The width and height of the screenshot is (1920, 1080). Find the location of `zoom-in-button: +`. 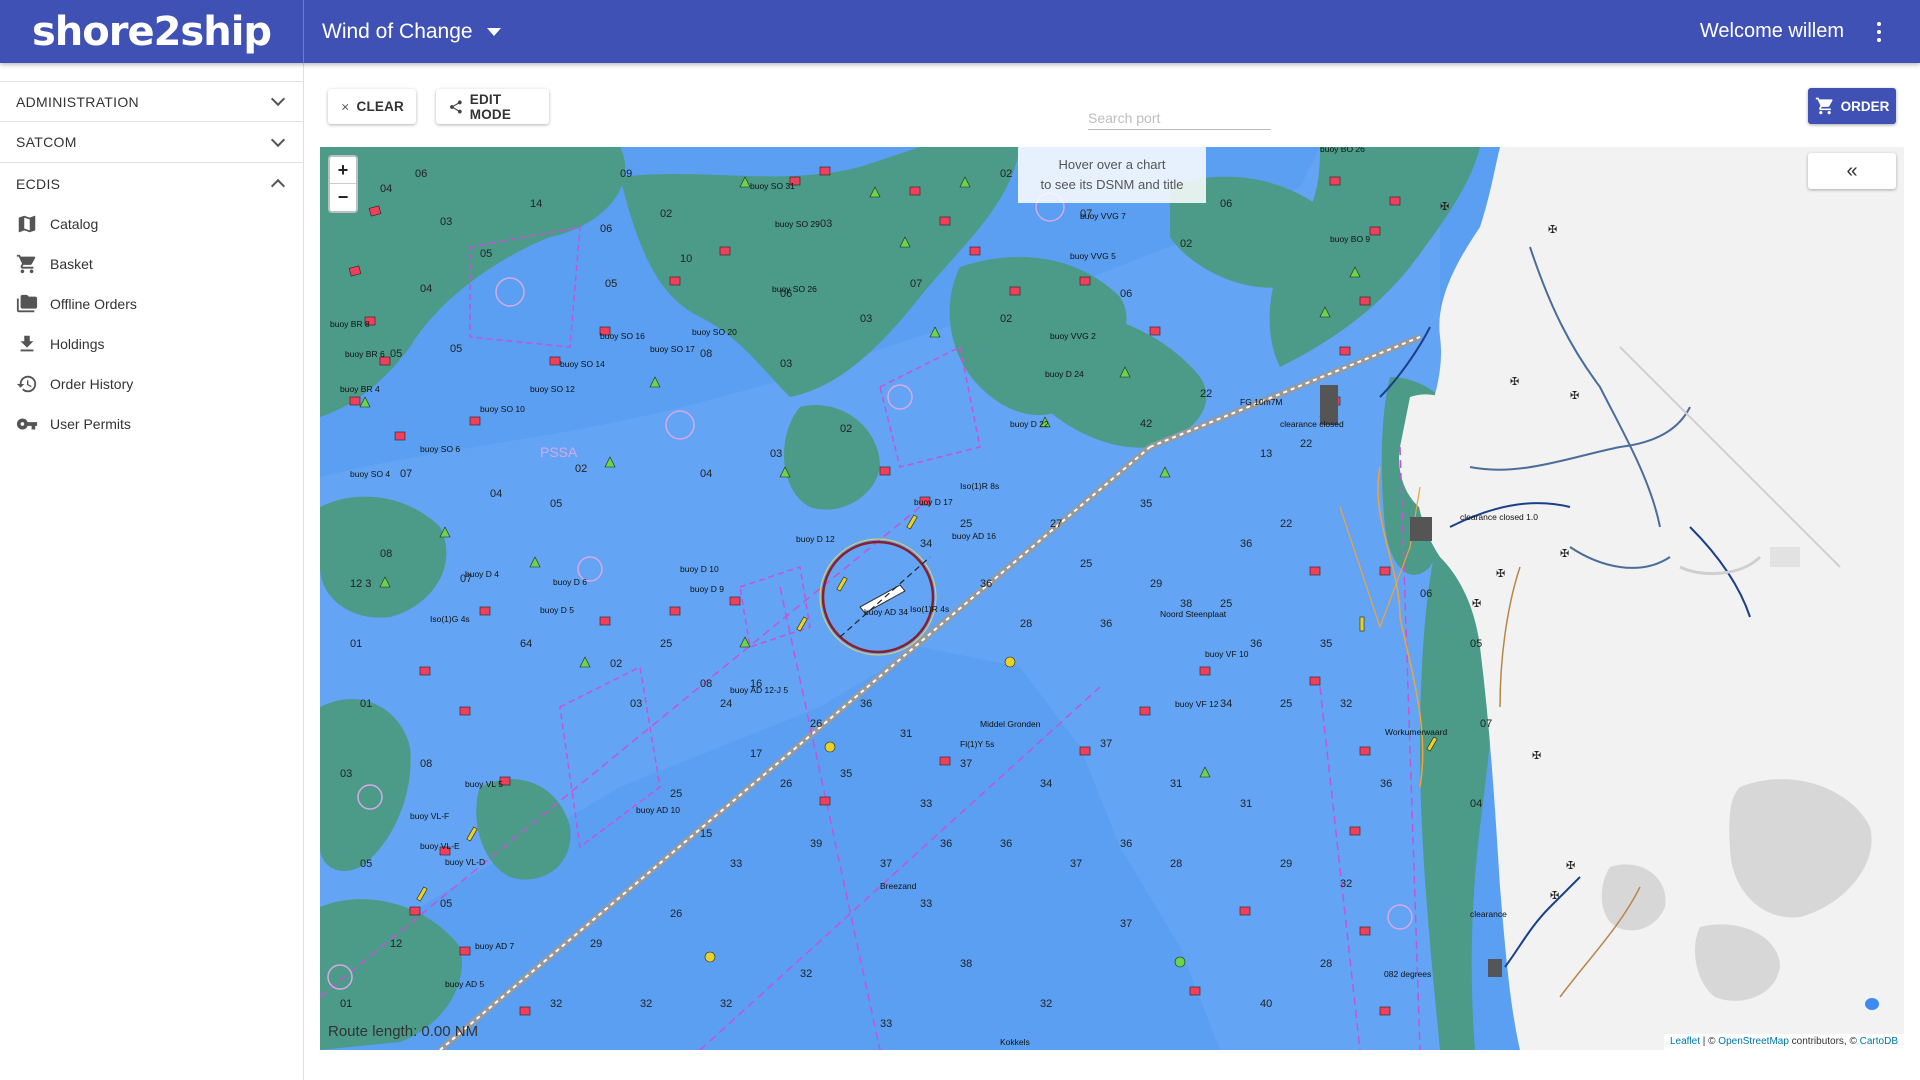

zoom-in-button: + is located at coordinates (343, 170).